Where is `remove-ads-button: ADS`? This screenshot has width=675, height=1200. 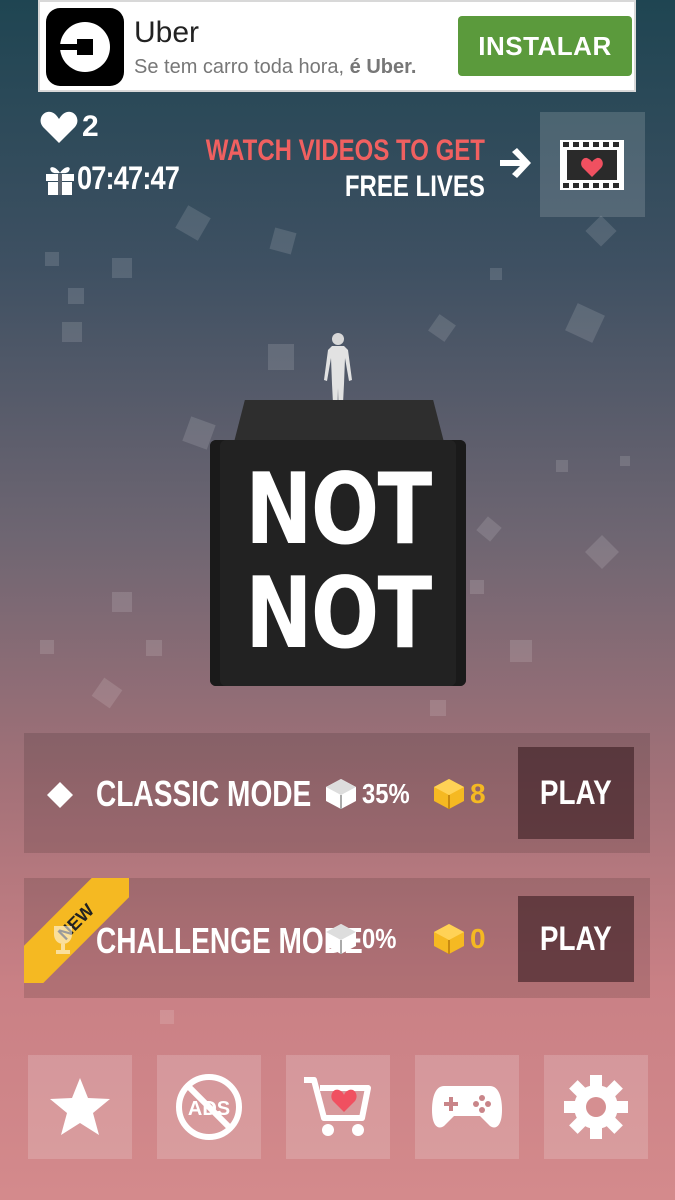 remove-ads-button: ADS is located at coordinates (209, 1107).